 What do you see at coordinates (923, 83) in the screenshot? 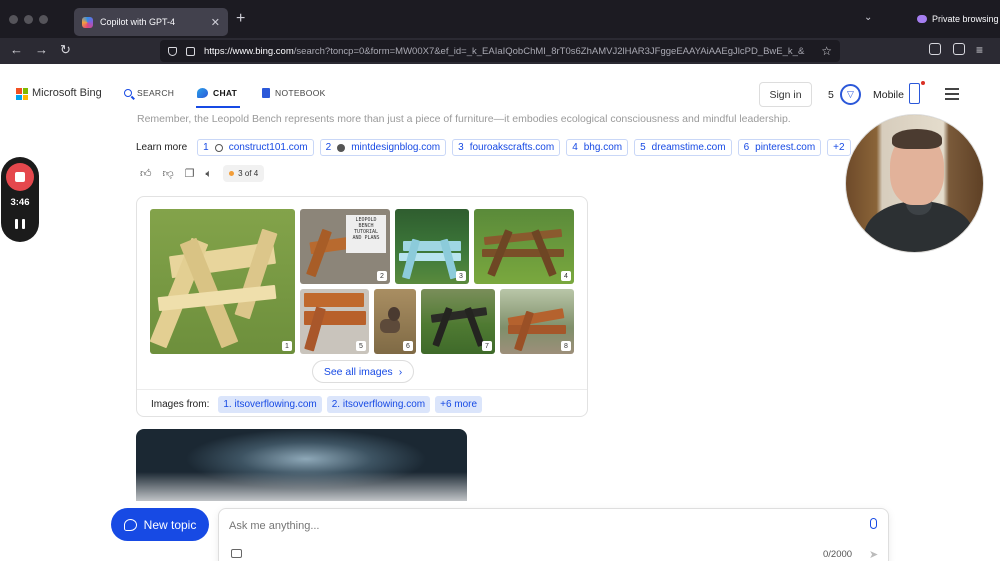
I see `notification-dot` at bounding box center [923, 83].